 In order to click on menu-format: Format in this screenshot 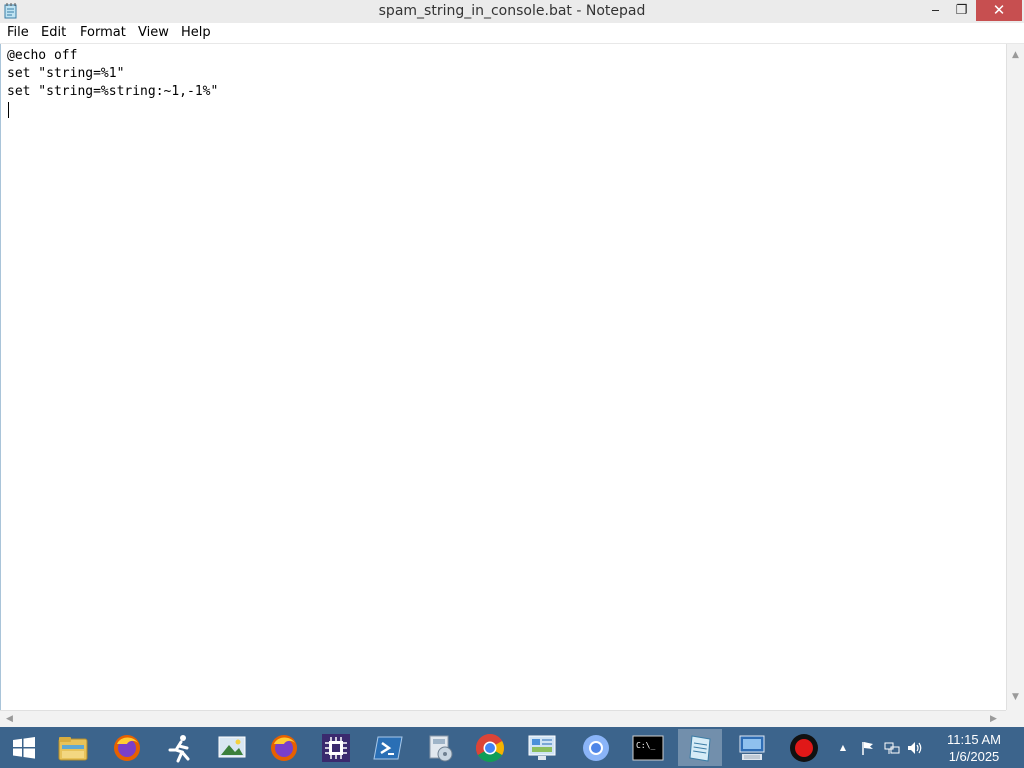, I will do `click(103, 33)`.